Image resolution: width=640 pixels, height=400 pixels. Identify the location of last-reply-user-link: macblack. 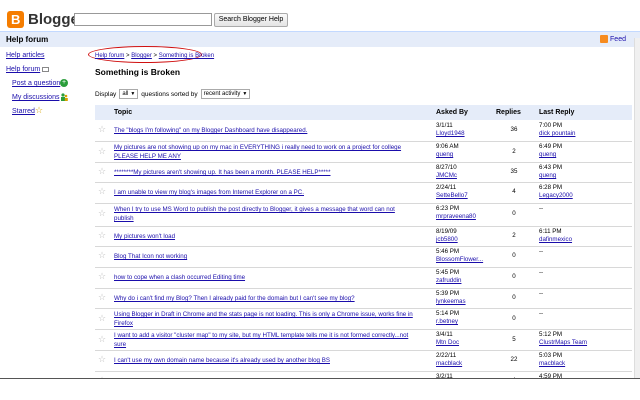
(552, 364).